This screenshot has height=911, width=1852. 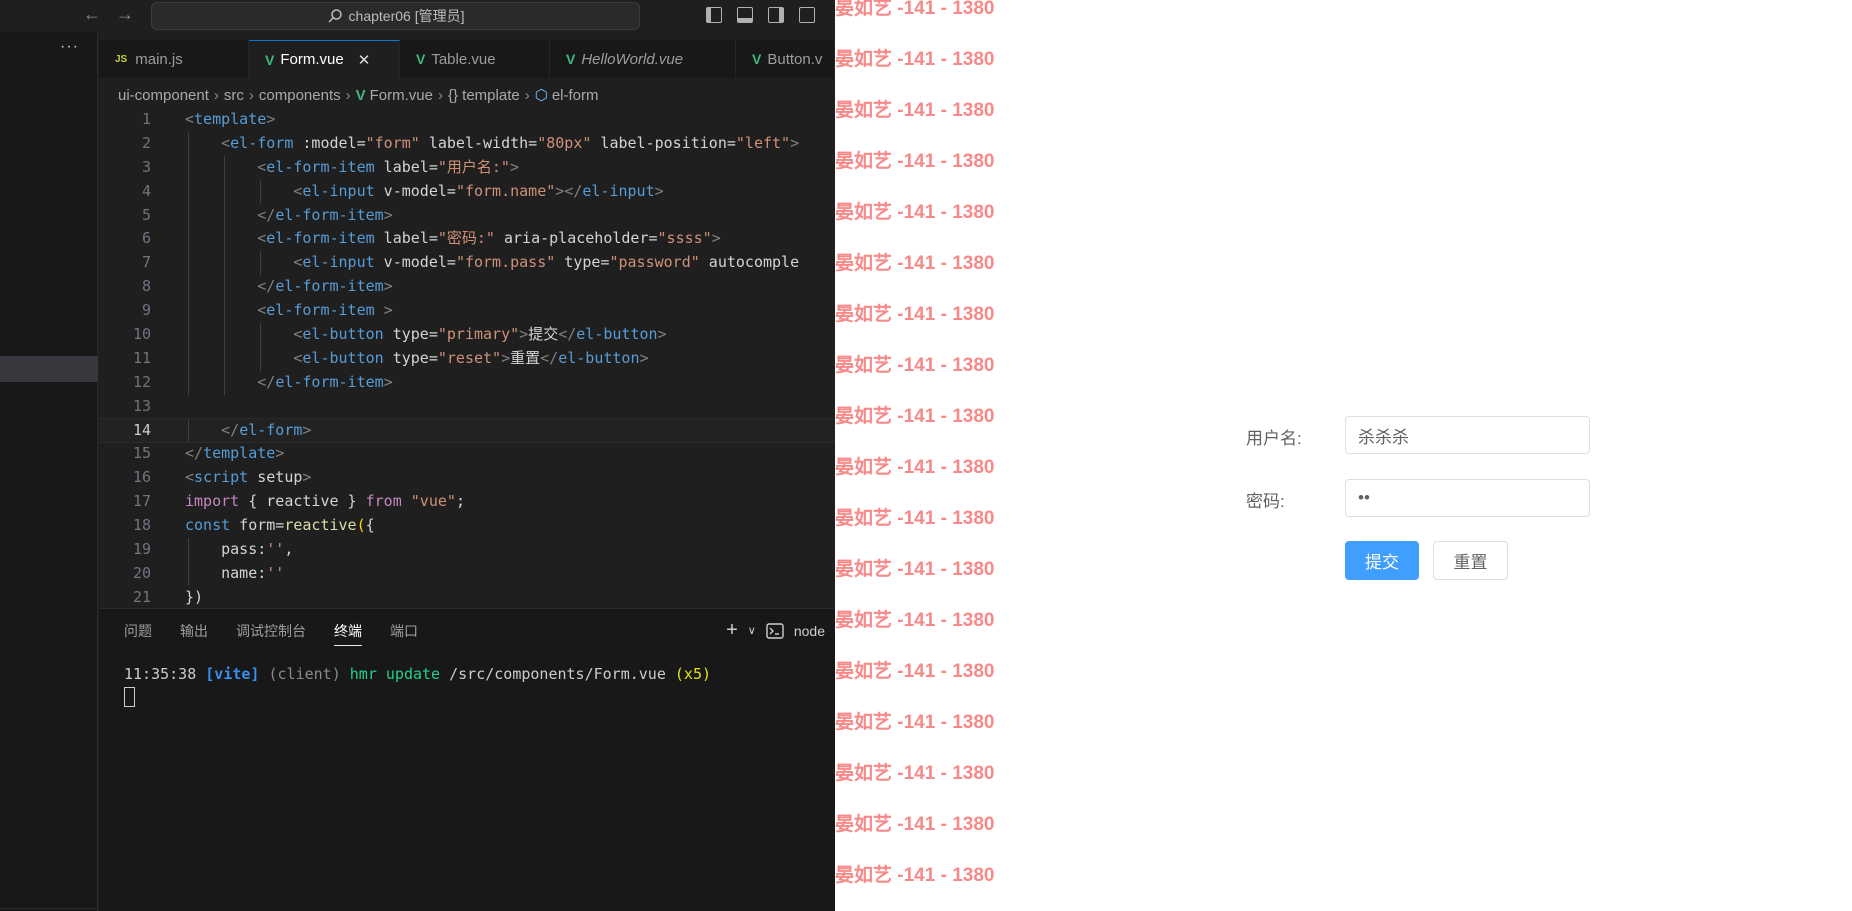 I want to click on toggle-panel-icon, so click(x=745, y=15).